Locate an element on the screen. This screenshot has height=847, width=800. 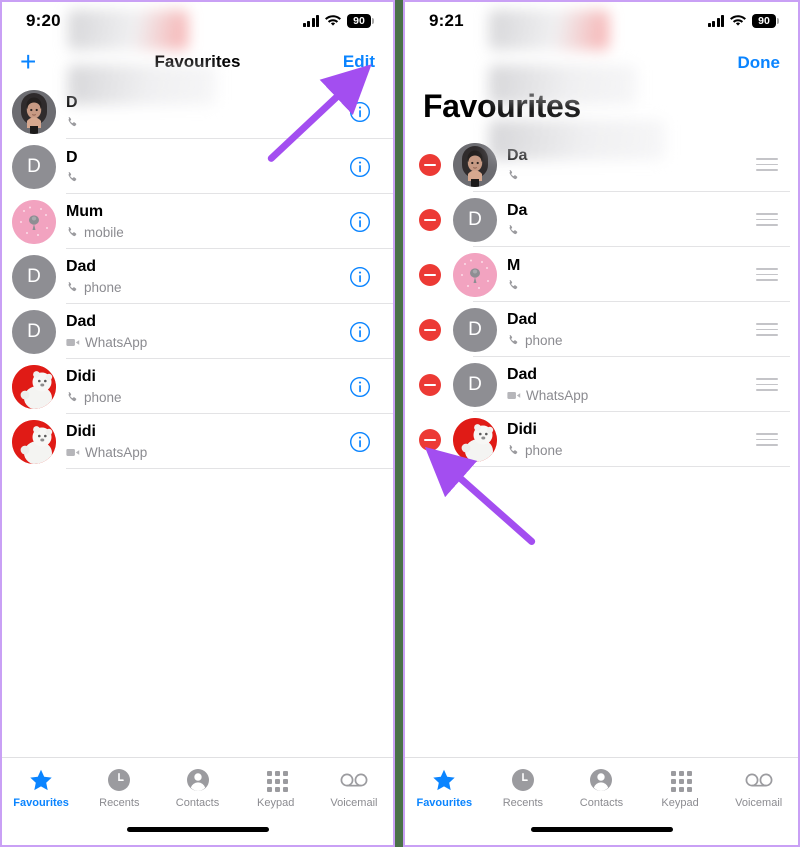
plus-icon: + is located at coordinates (35, 62).